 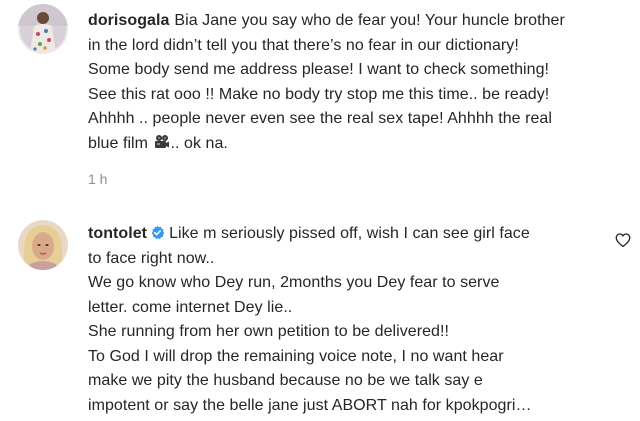 I want to click on verified-badge-icon, so click(x=157, y=232).